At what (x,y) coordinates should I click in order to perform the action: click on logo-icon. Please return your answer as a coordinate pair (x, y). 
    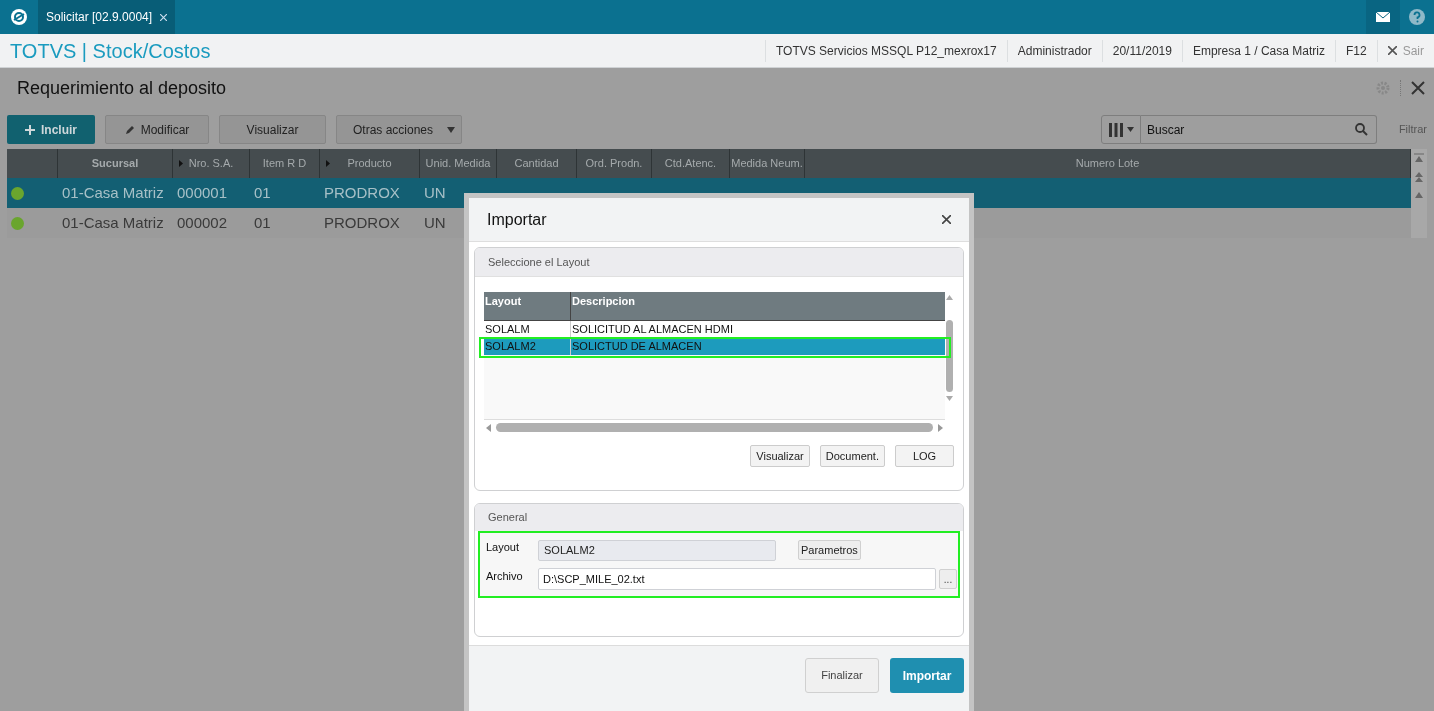
    Looking at the image, I should click on (19, 17).